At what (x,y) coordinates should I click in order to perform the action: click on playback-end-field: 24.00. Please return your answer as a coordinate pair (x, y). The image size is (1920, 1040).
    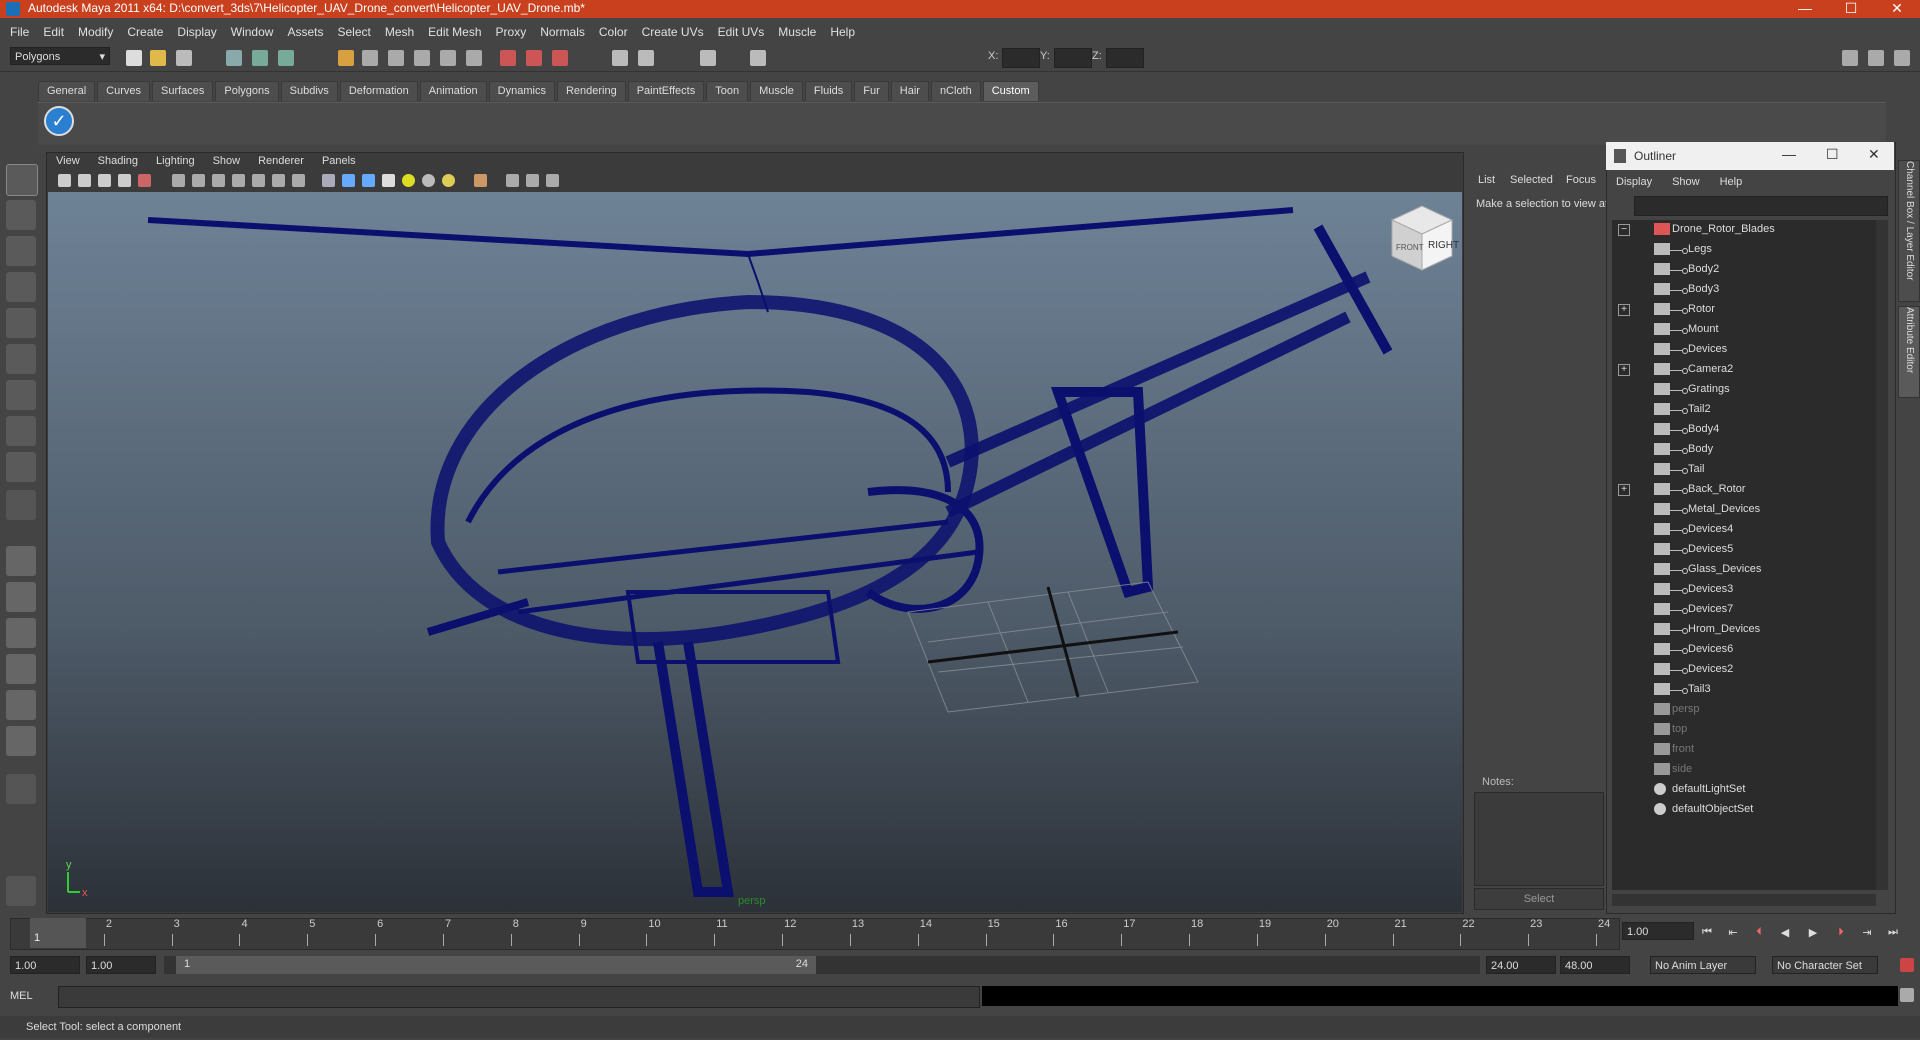
    Looking at the image, I should click on (1521, 965).